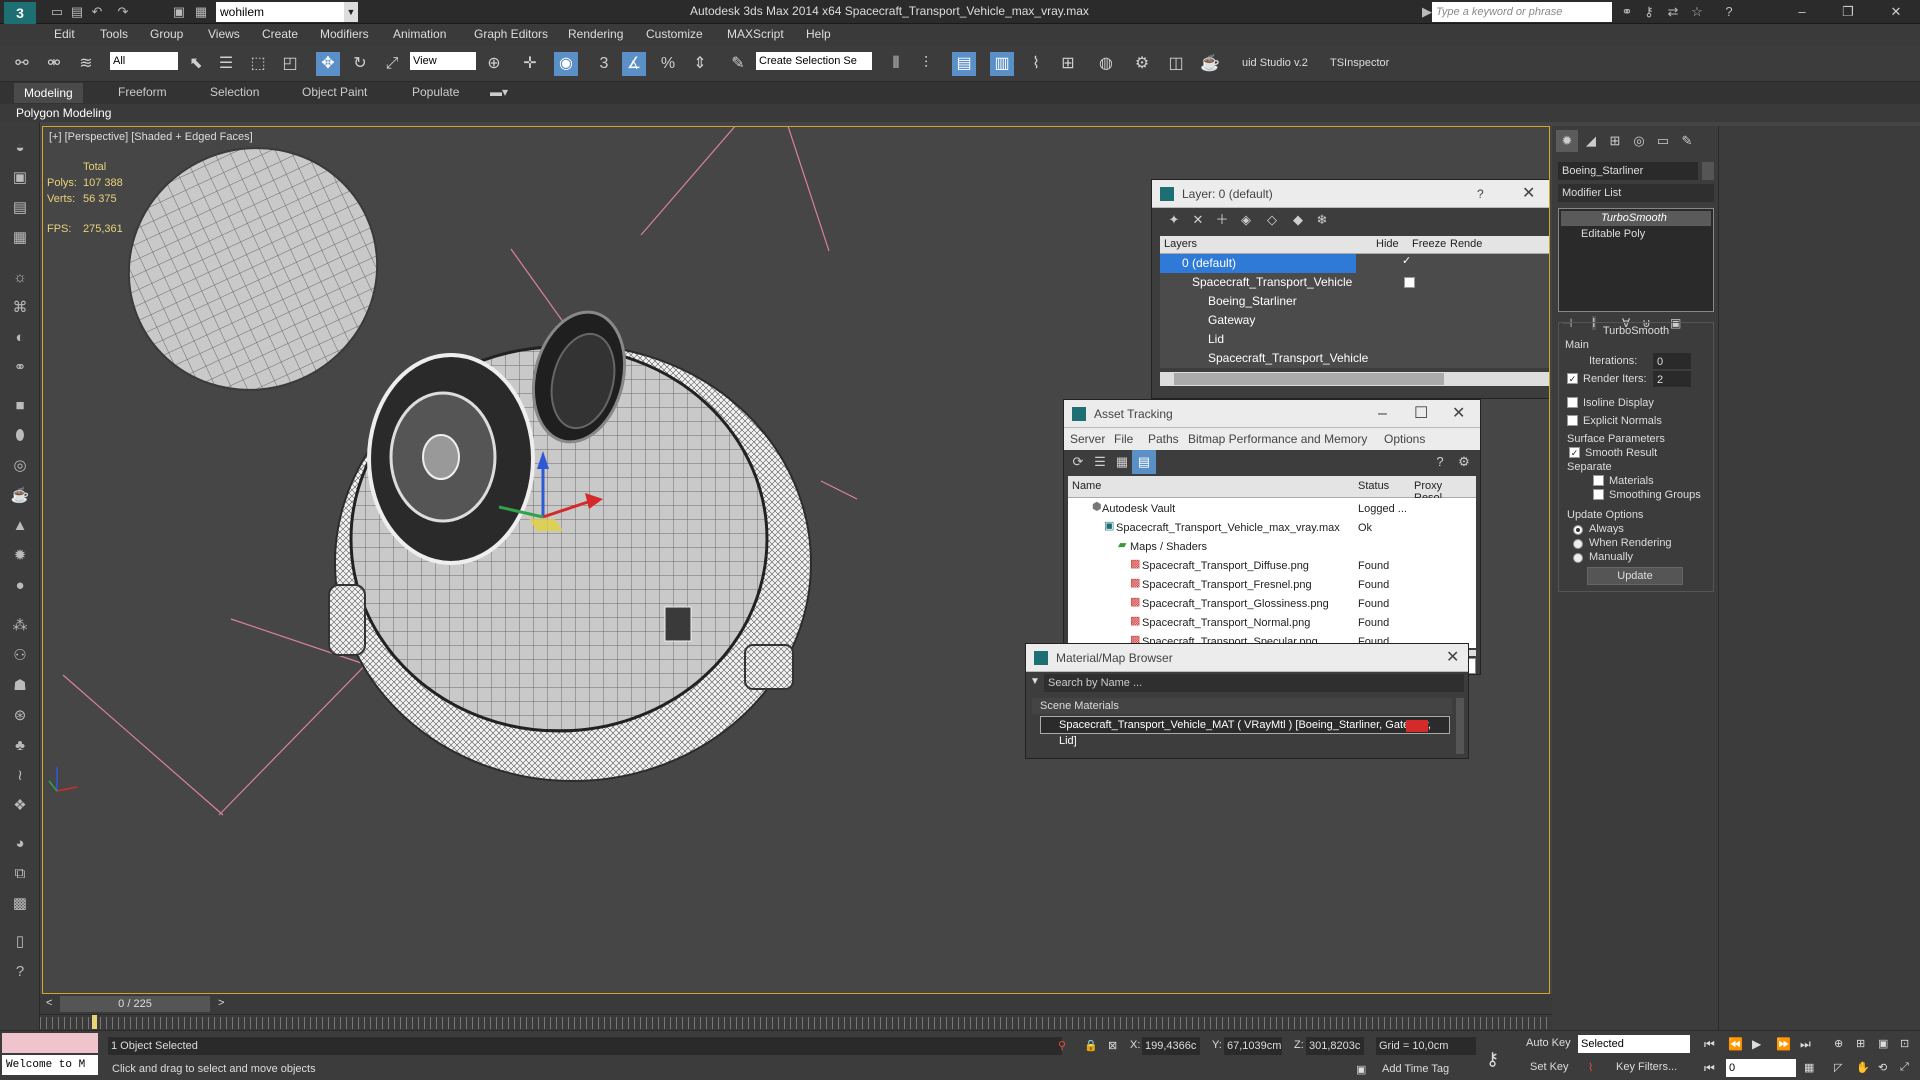  What do you see at coordinates (1649, 12) in the screenshot?
I see `key-icon: ⚷` at bounding box center [1649, 12].